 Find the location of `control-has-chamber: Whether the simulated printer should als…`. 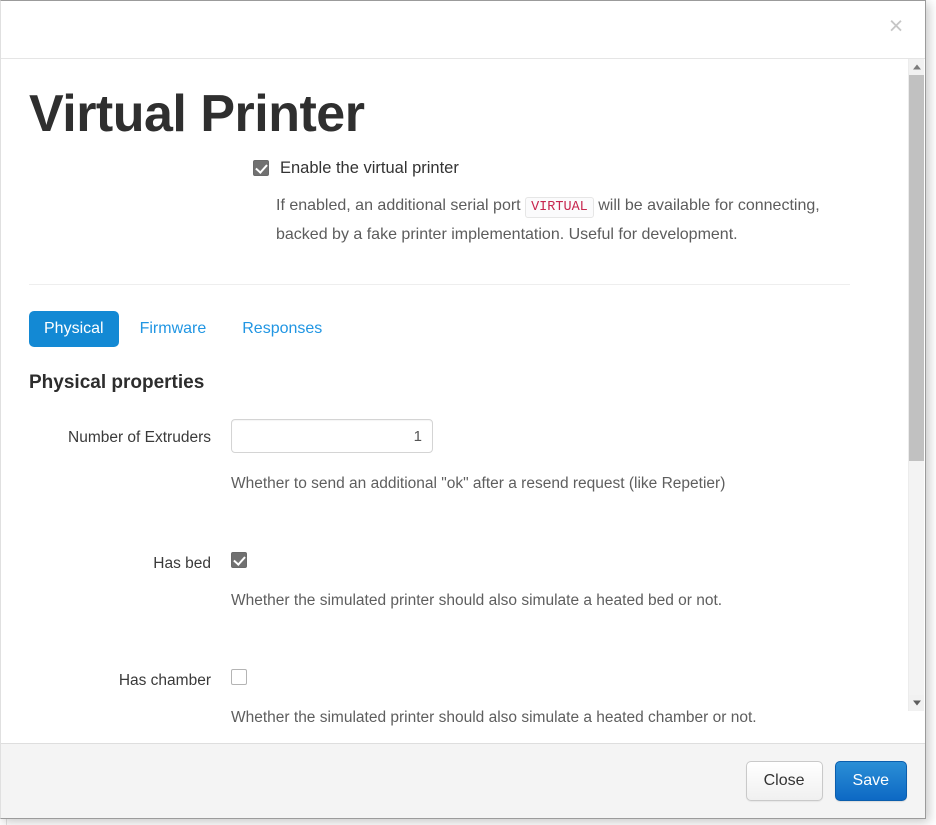

control-has-chamber: Whether the simulated printer should als… is located at coordinates (559, 698).